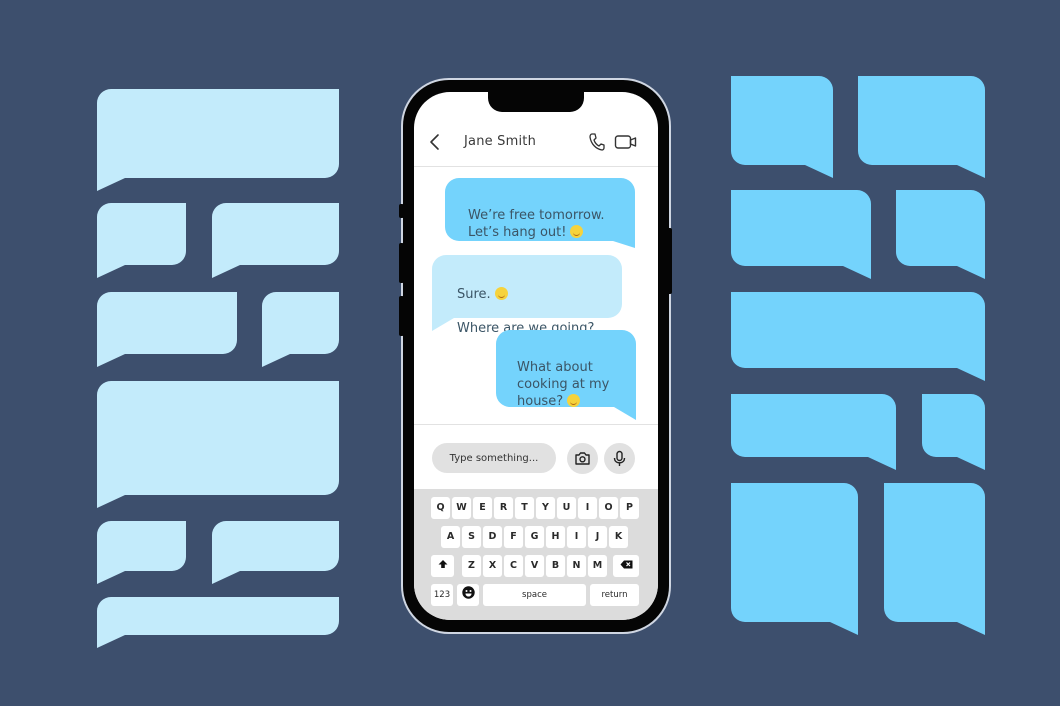  I want to click on key-u: U, so click(566, 508).